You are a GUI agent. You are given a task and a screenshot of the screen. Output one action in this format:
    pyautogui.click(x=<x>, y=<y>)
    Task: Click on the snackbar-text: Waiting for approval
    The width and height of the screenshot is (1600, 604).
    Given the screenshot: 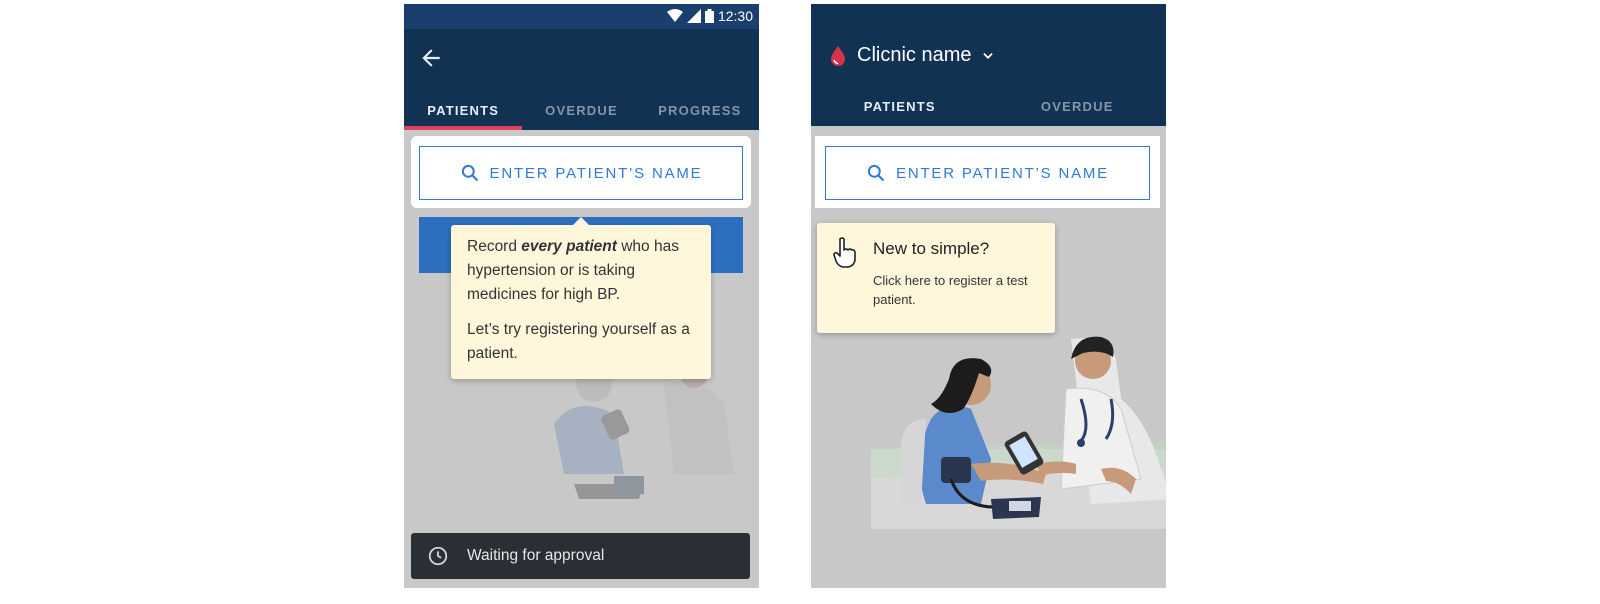 What is the action you would take?
    pyautogui.click(x=536, y=555)
    